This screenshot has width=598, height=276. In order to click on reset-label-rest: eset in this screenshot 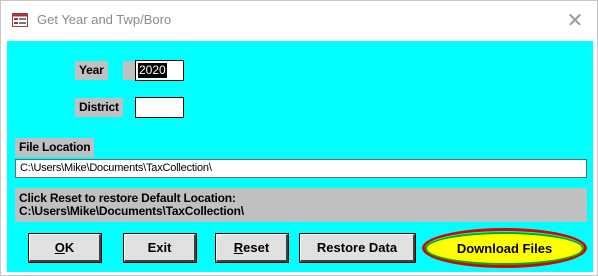, I will do `click(256, 247)`.